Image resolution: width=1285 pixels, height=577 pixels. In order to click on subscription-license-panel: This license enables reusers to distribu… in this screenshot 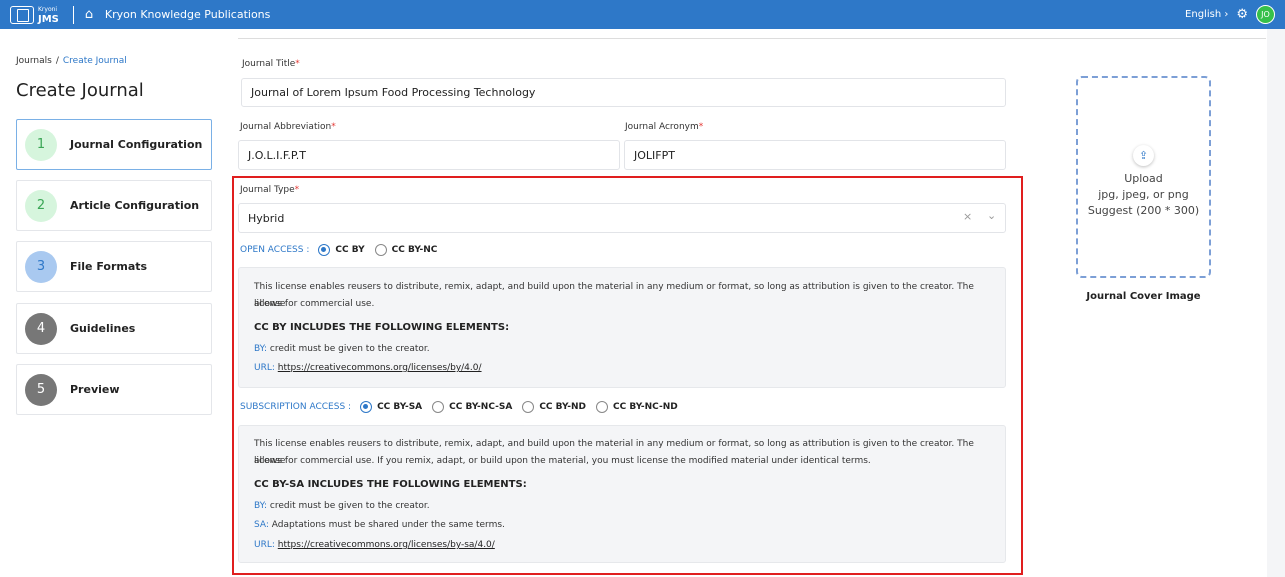, I will do `click(622, 494)`.